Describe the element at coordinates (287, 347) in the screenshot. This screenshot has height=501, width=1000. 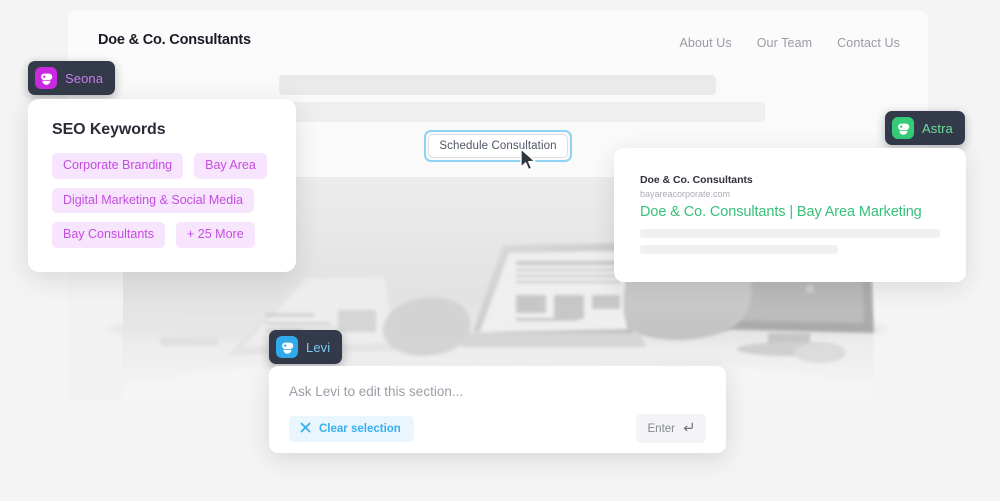
I see `levi-agent-icon` at that location.